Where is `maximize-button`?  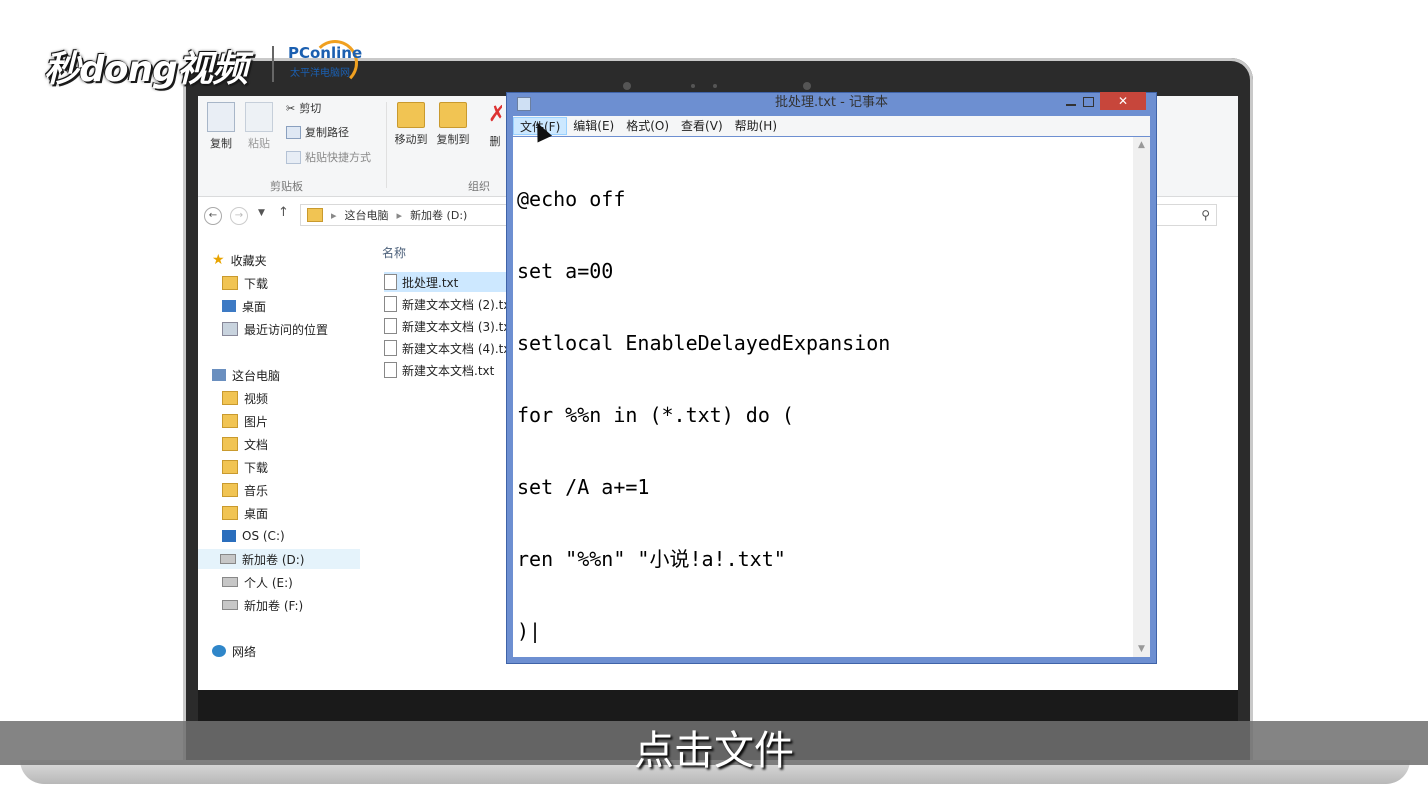
maximize-button is located at coordinates (1088, 102).